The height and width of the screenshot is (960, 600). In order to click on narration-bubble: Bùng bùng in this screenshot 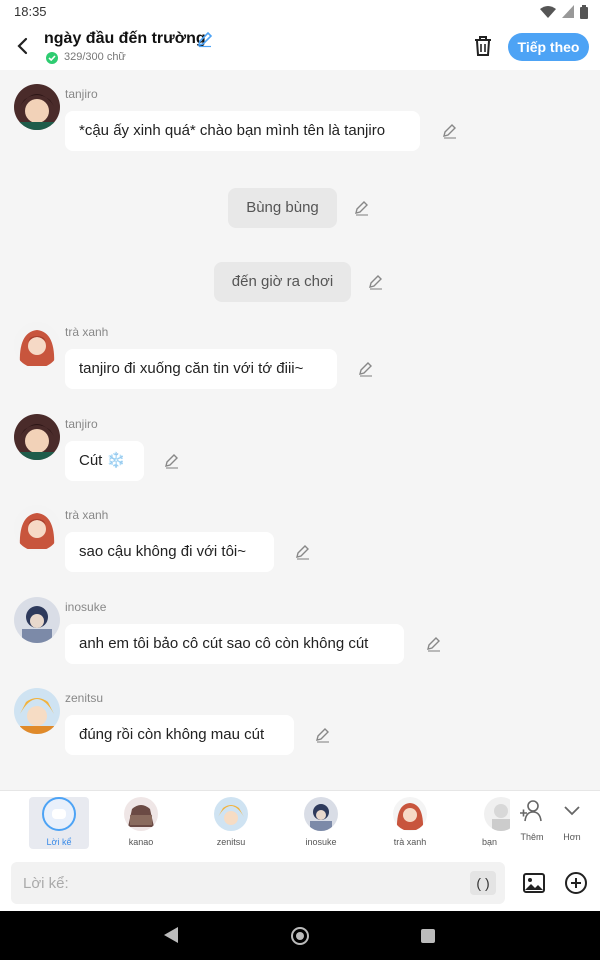, I will do `click(282, 208)`.